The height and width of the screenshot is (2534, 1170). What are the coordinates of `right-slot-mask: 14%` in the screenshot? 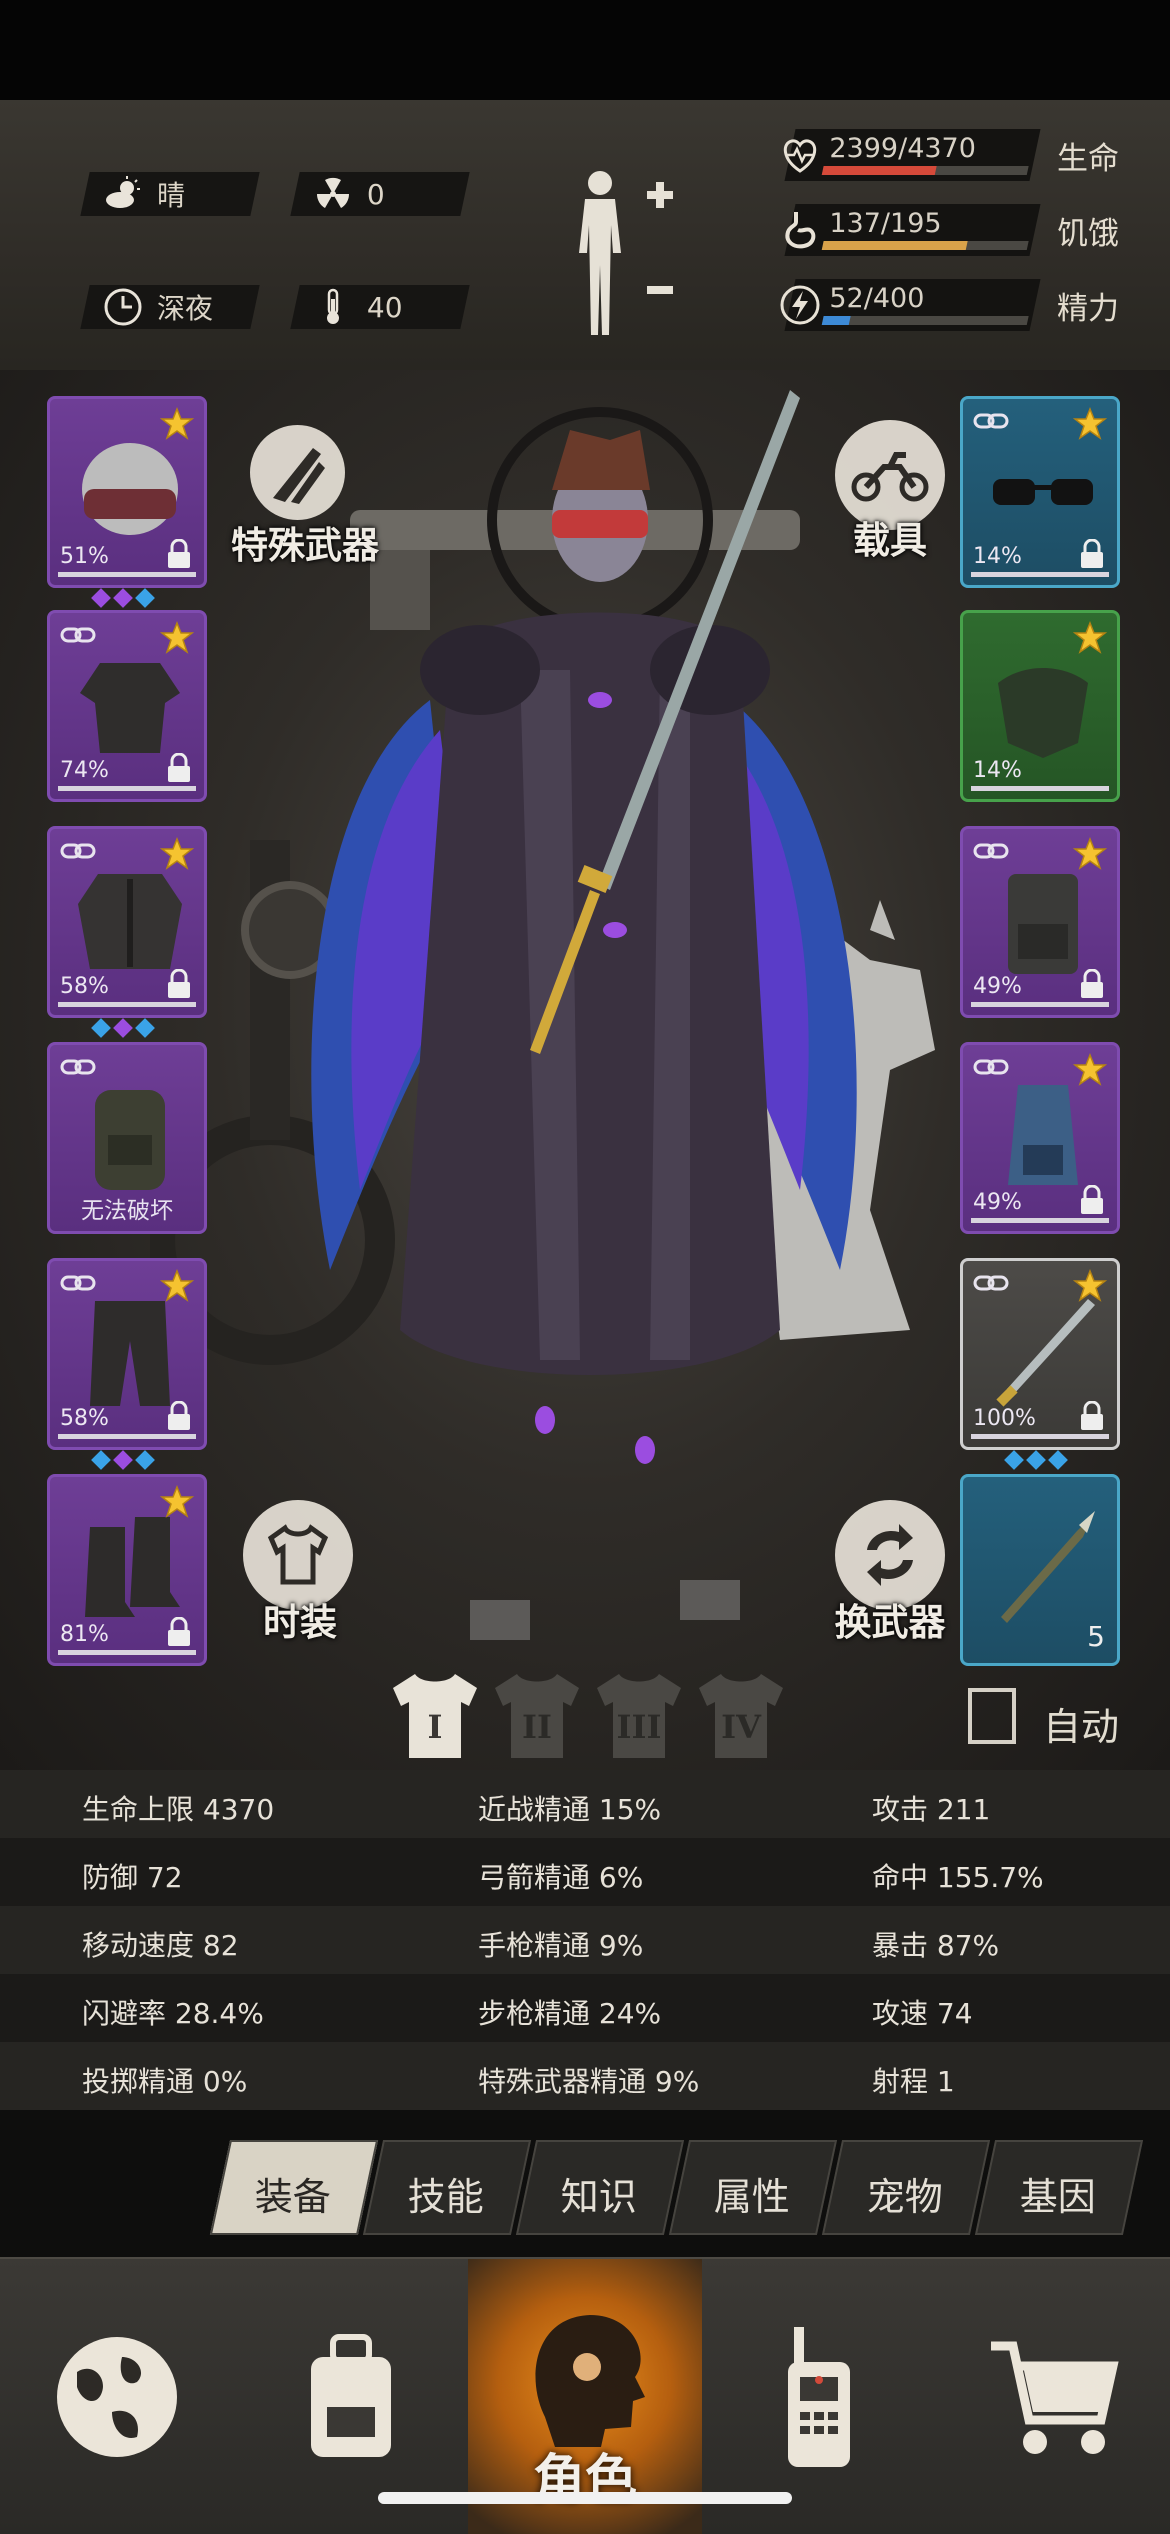 It's located at (1040, 706).